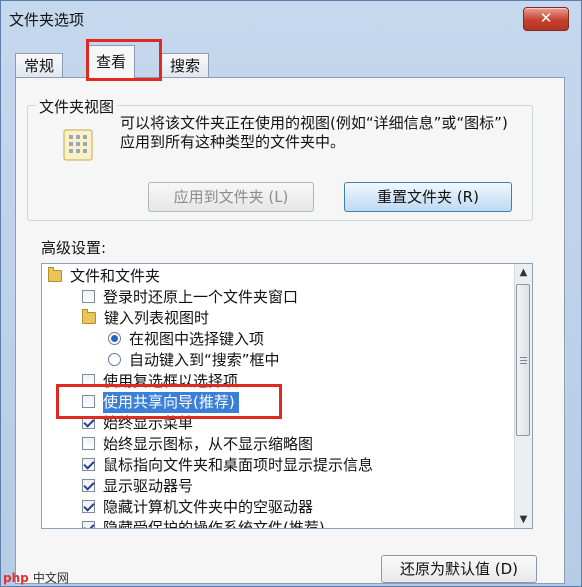  What do you see at coordinates (104, 276) in the screenshot?
I see `tree-folder-files: 文件和文件夹` at bounding box center [104, 276].